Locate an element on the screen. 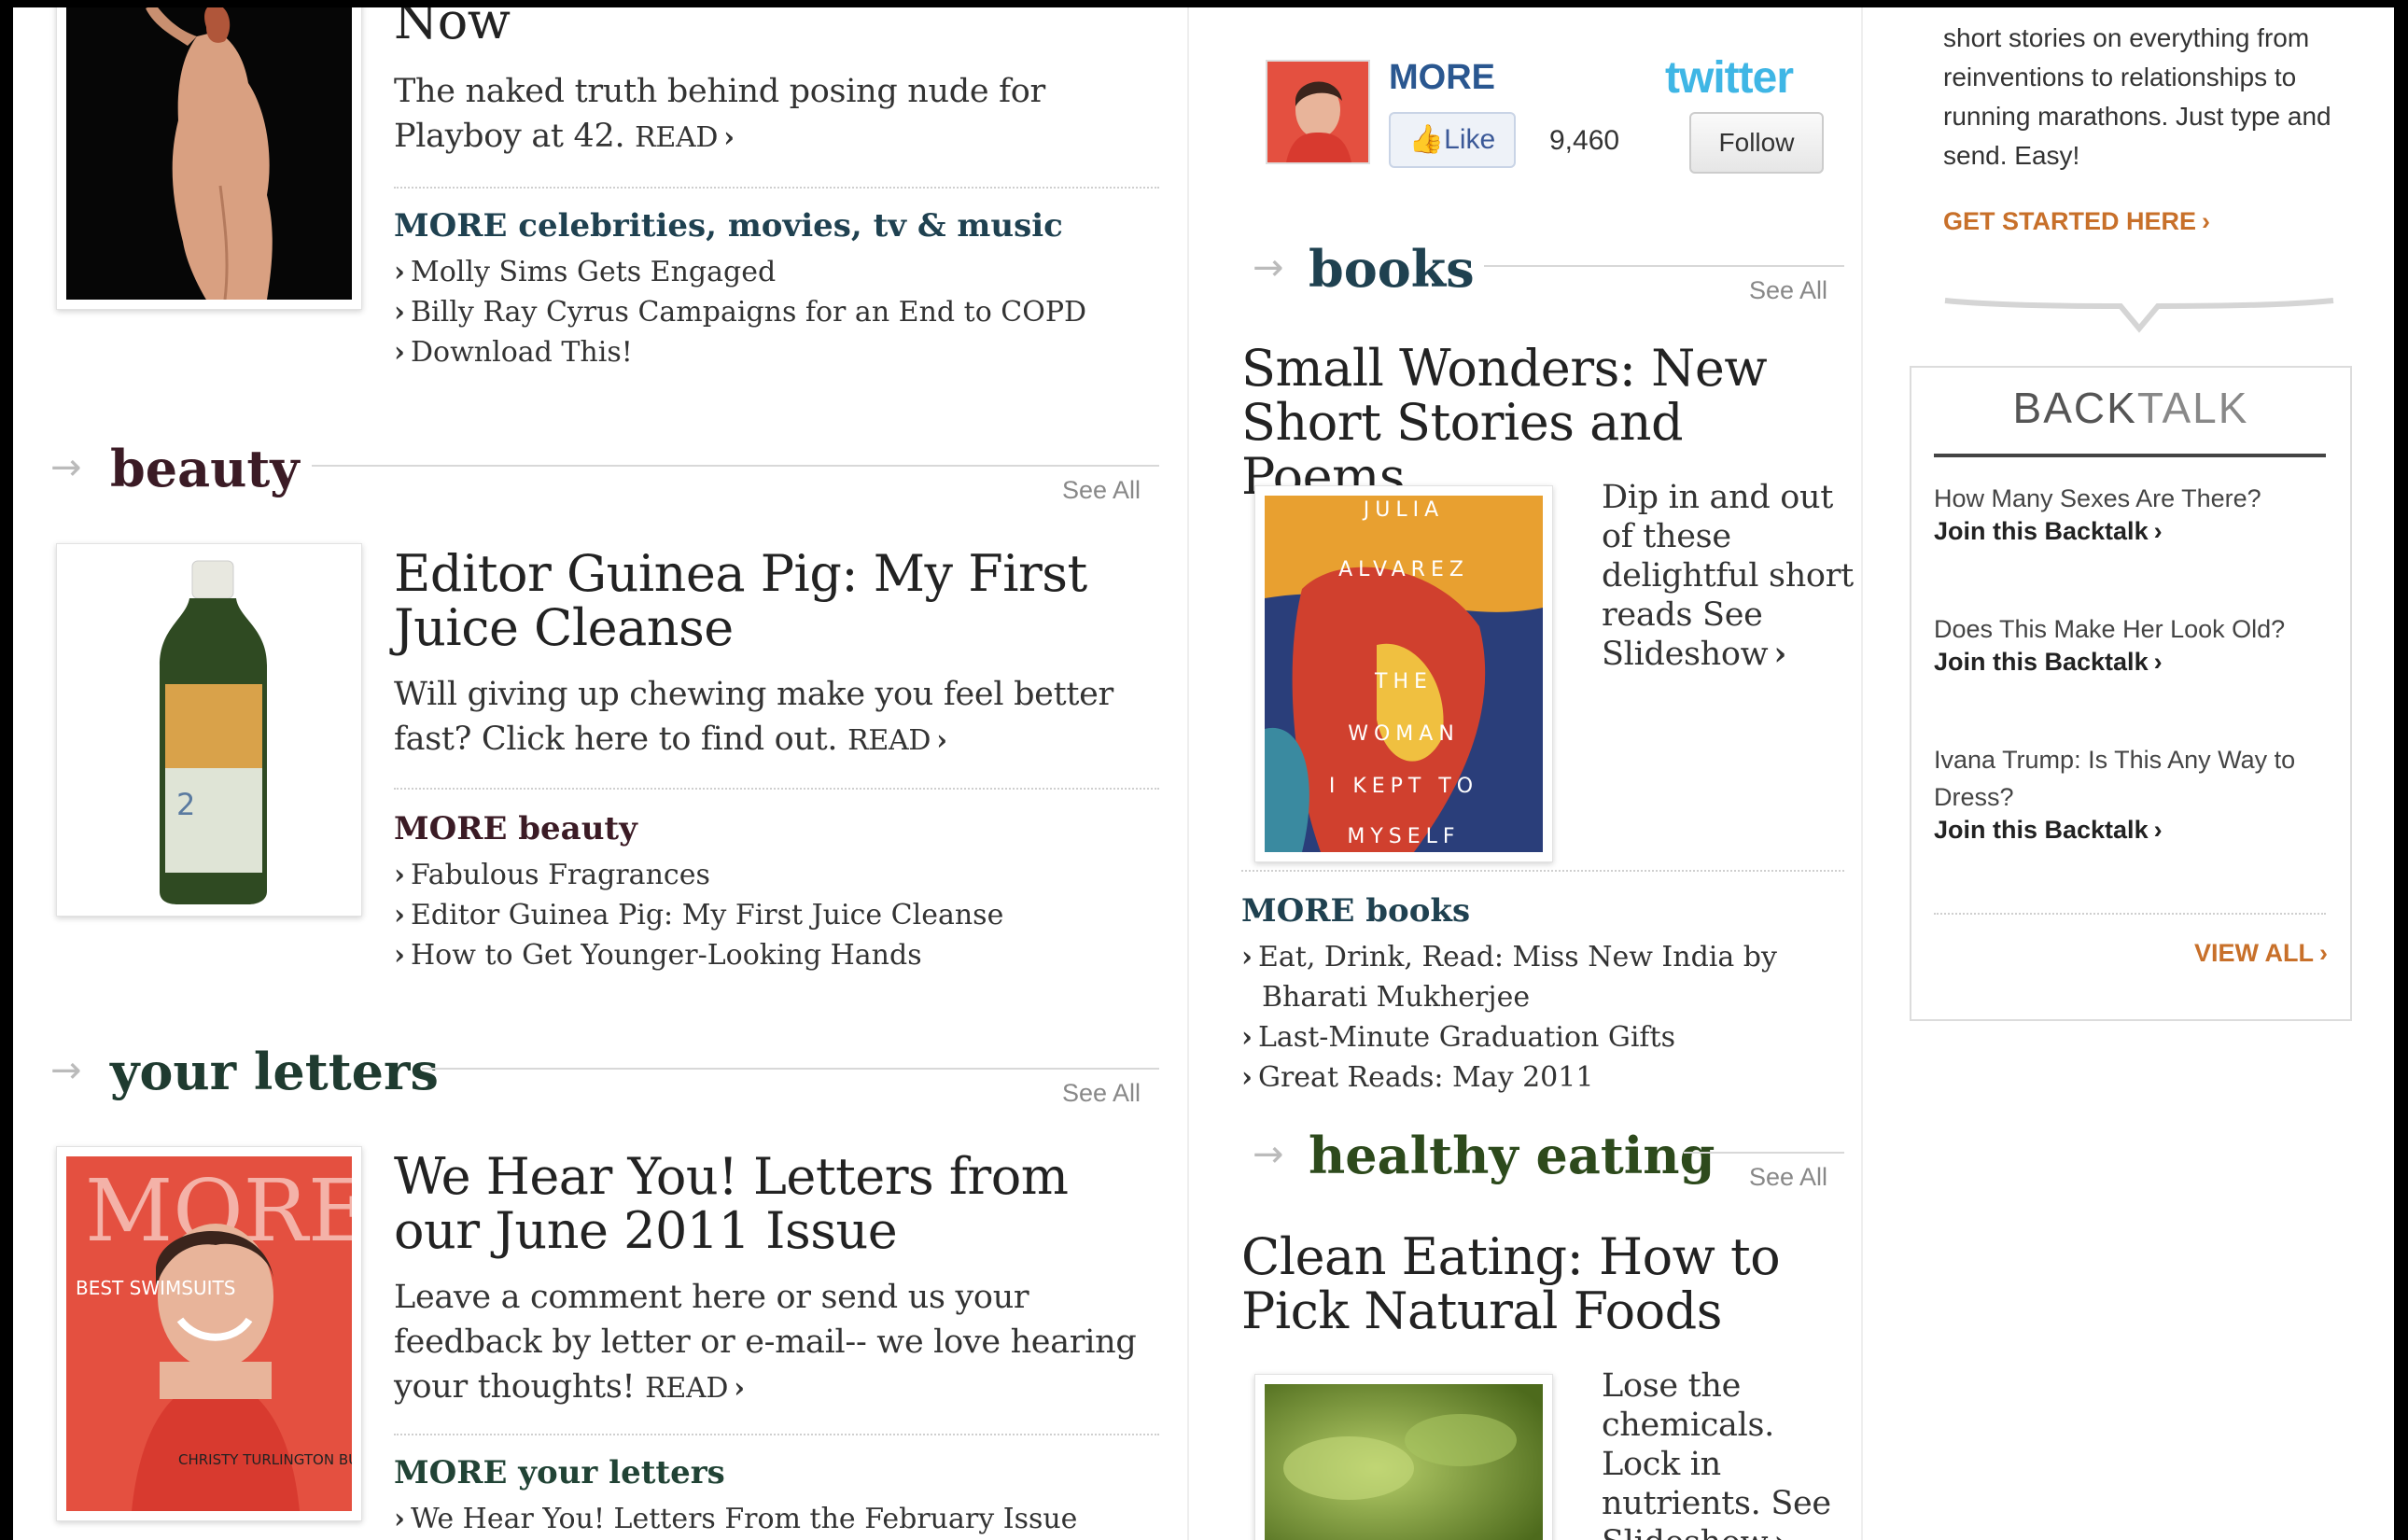 This screenshot has height=1540, width=2408. healthy-story-title: Clean Eating: How to Pick Natural Foods is located at coordinates (1549, 1284).